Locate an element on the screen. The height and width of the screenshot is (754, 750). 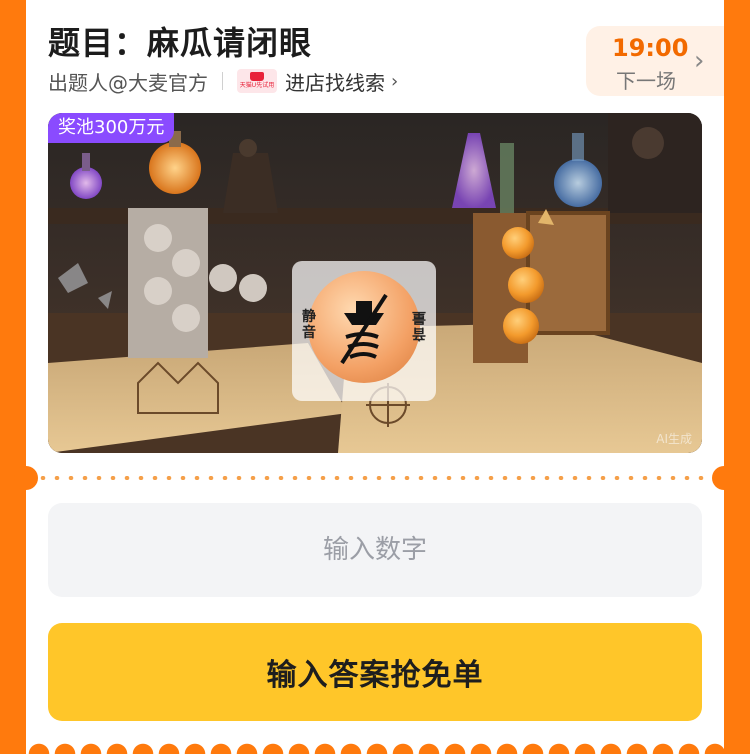
divider-bar is located at coordinates (222, 81).